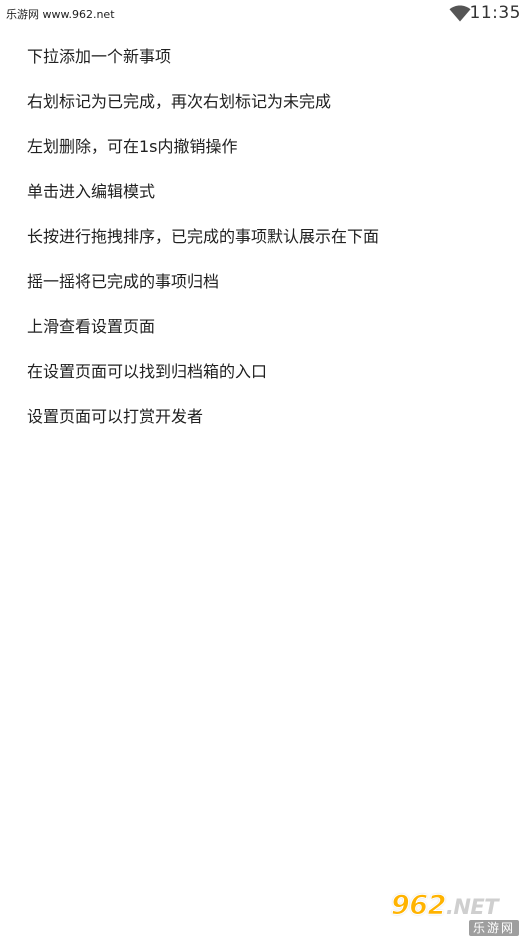 The image size is (529, 940). What do you see at coordinates (264, 191) in the screenshot?
I see `list-item: 单击进入编辑模式` at bounding box center [264, 191].